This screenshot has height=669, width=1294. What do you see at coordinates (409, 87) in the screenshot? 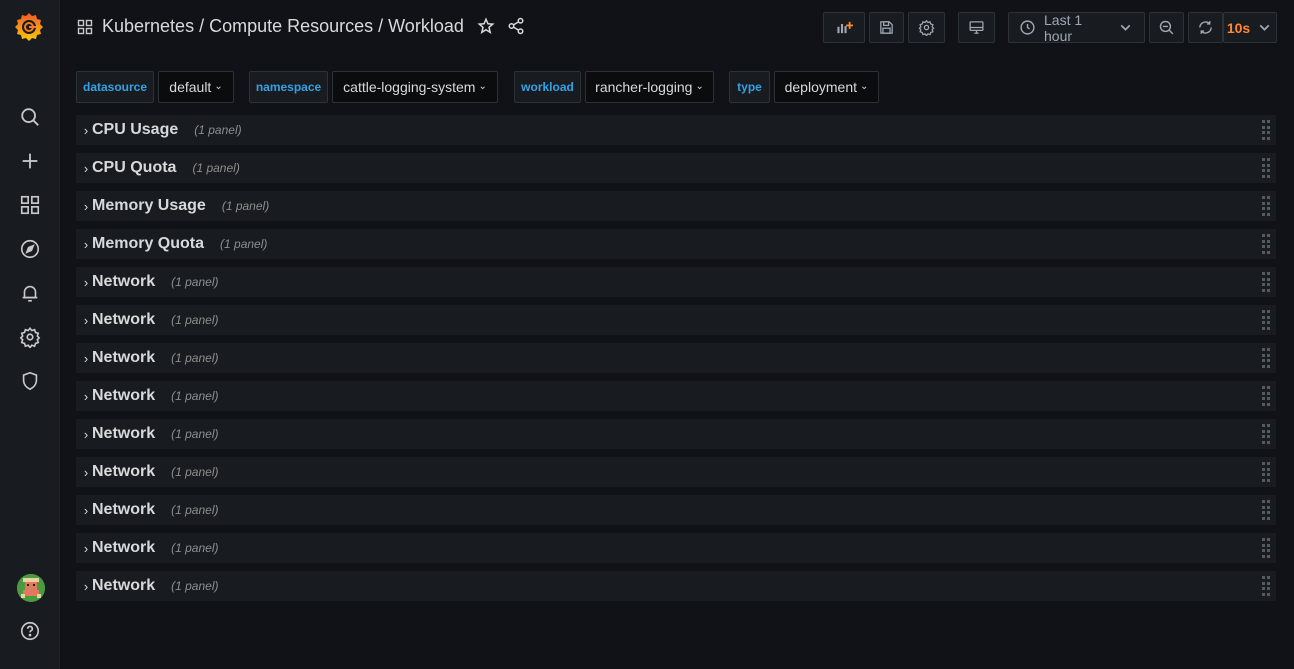
I see `variable-value: cattle-logging-system` at bounding box center [409, 87].